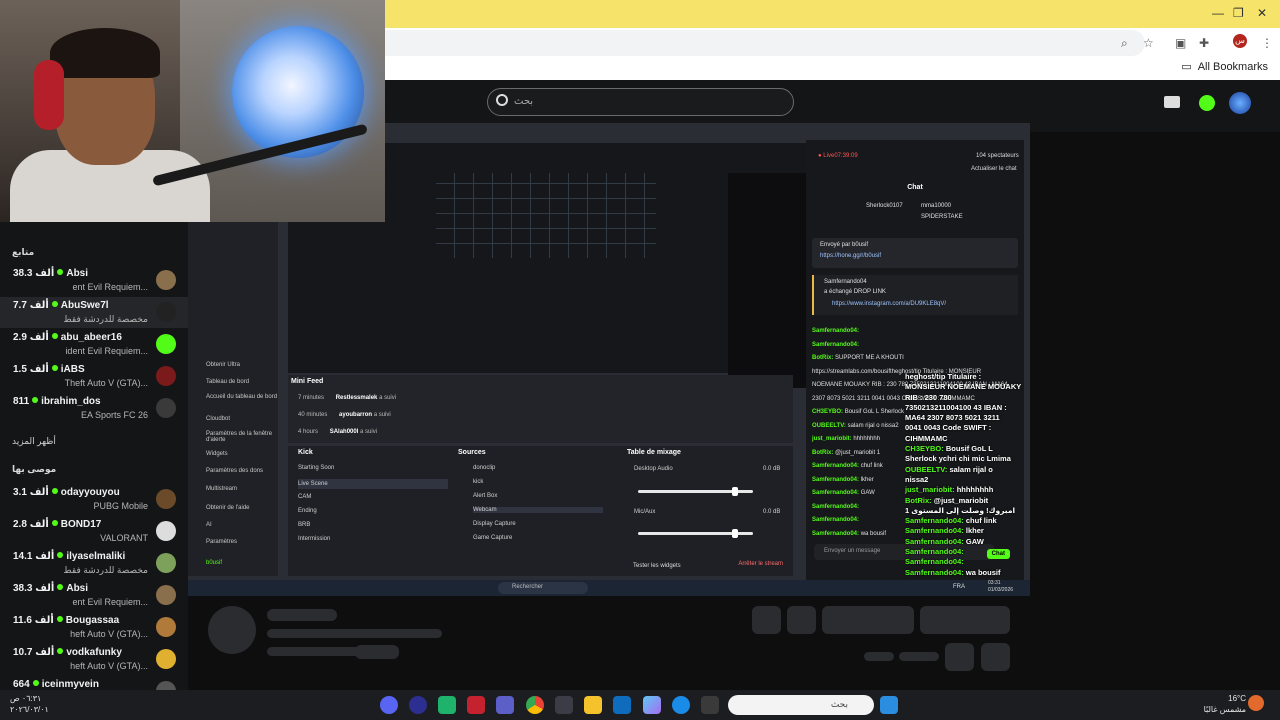  Describe the element at coordinates (221, 542) in the screenshot. I see `menu-settings: Paramètres` at that location.